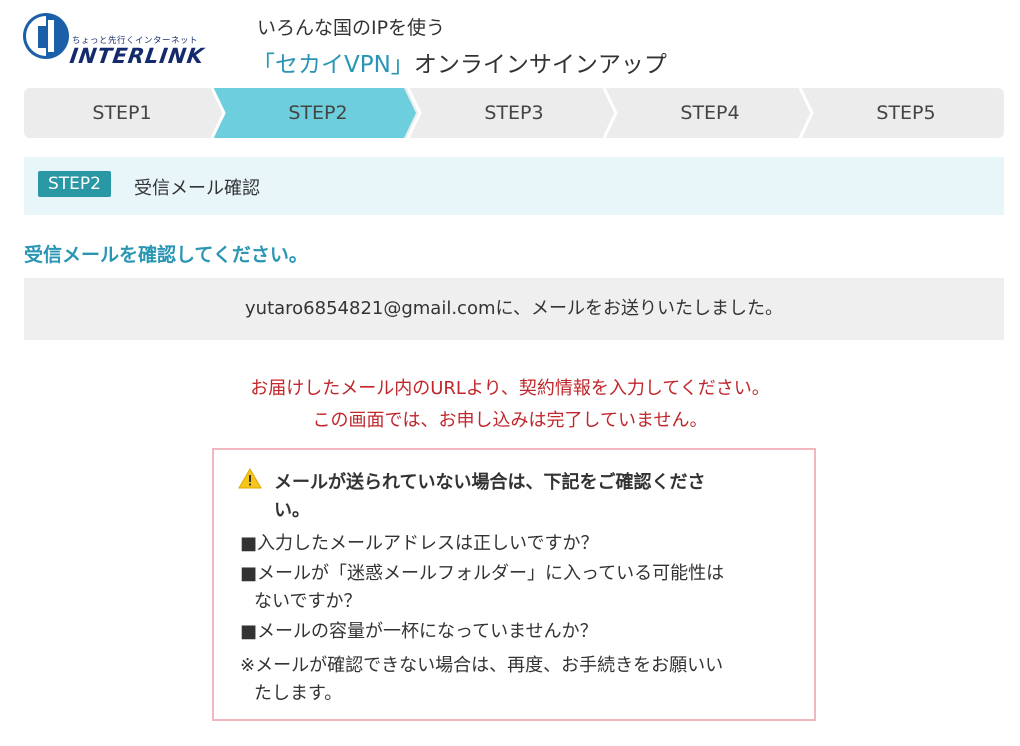  Describe the element at coordinates (906, 113) in the screenshot. I see `step-5: STEP5` at that location.